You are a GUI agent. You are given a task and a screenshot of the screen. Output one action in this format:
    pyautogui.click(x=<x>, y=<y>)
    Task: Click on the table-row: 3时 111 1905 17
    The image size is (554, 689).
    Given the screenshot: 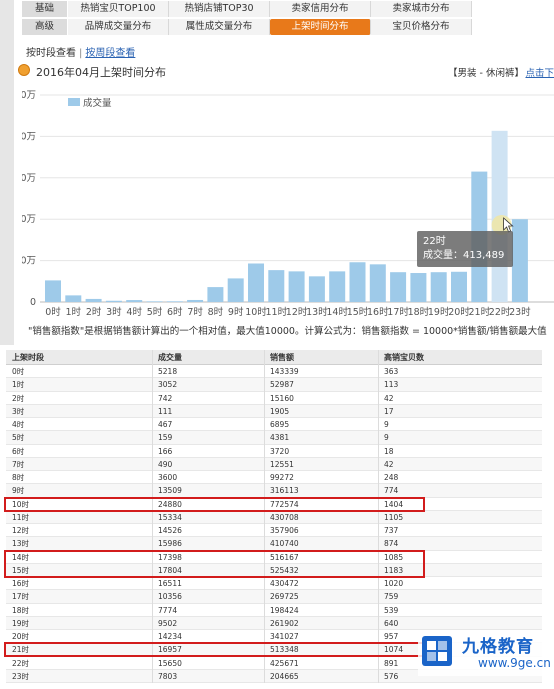 What is the action you would take?
    pyautogui.click(x=274, y=411)
    